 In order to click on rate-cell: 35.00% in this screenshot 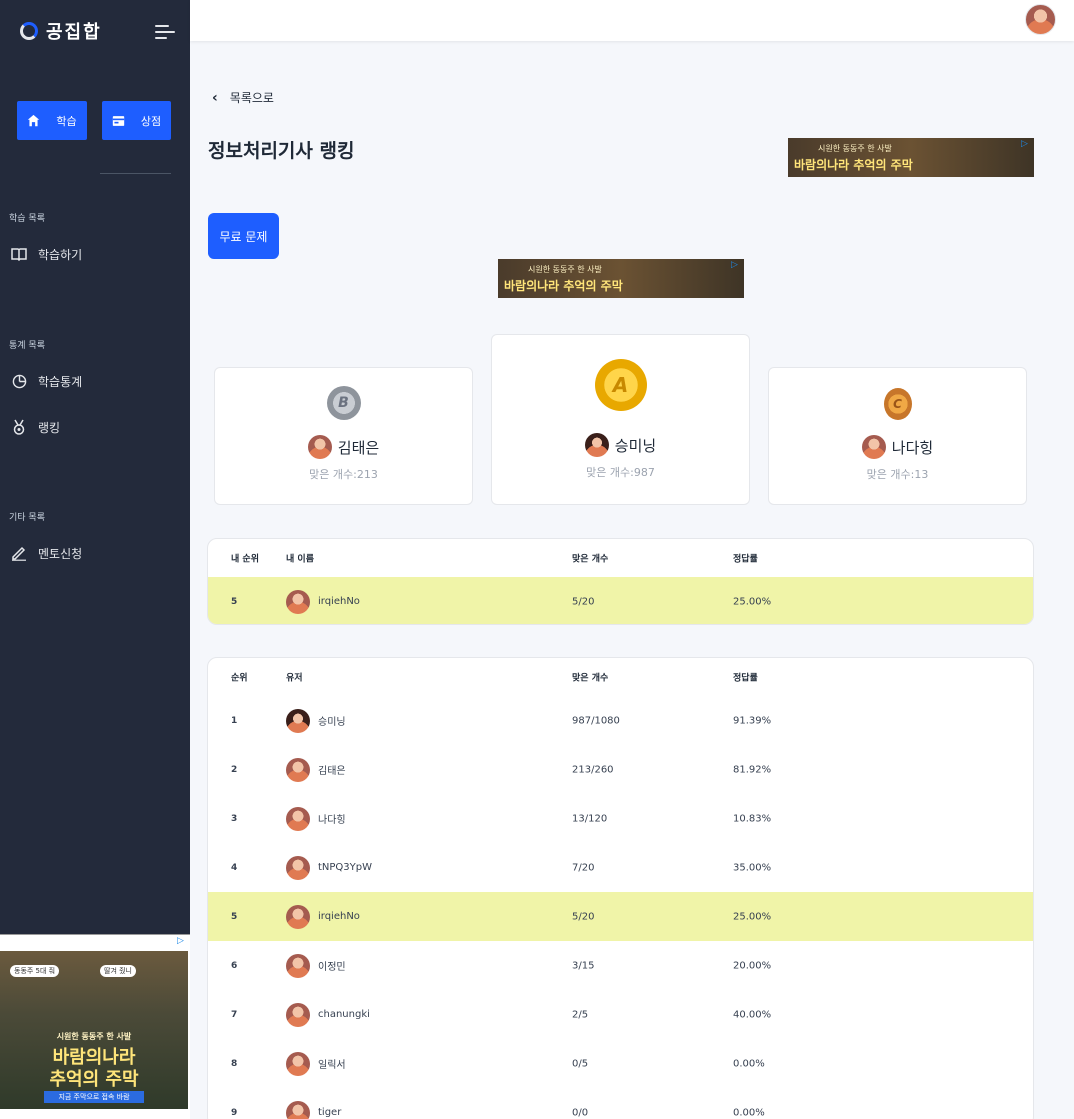, I will do `click(752, 867)`.